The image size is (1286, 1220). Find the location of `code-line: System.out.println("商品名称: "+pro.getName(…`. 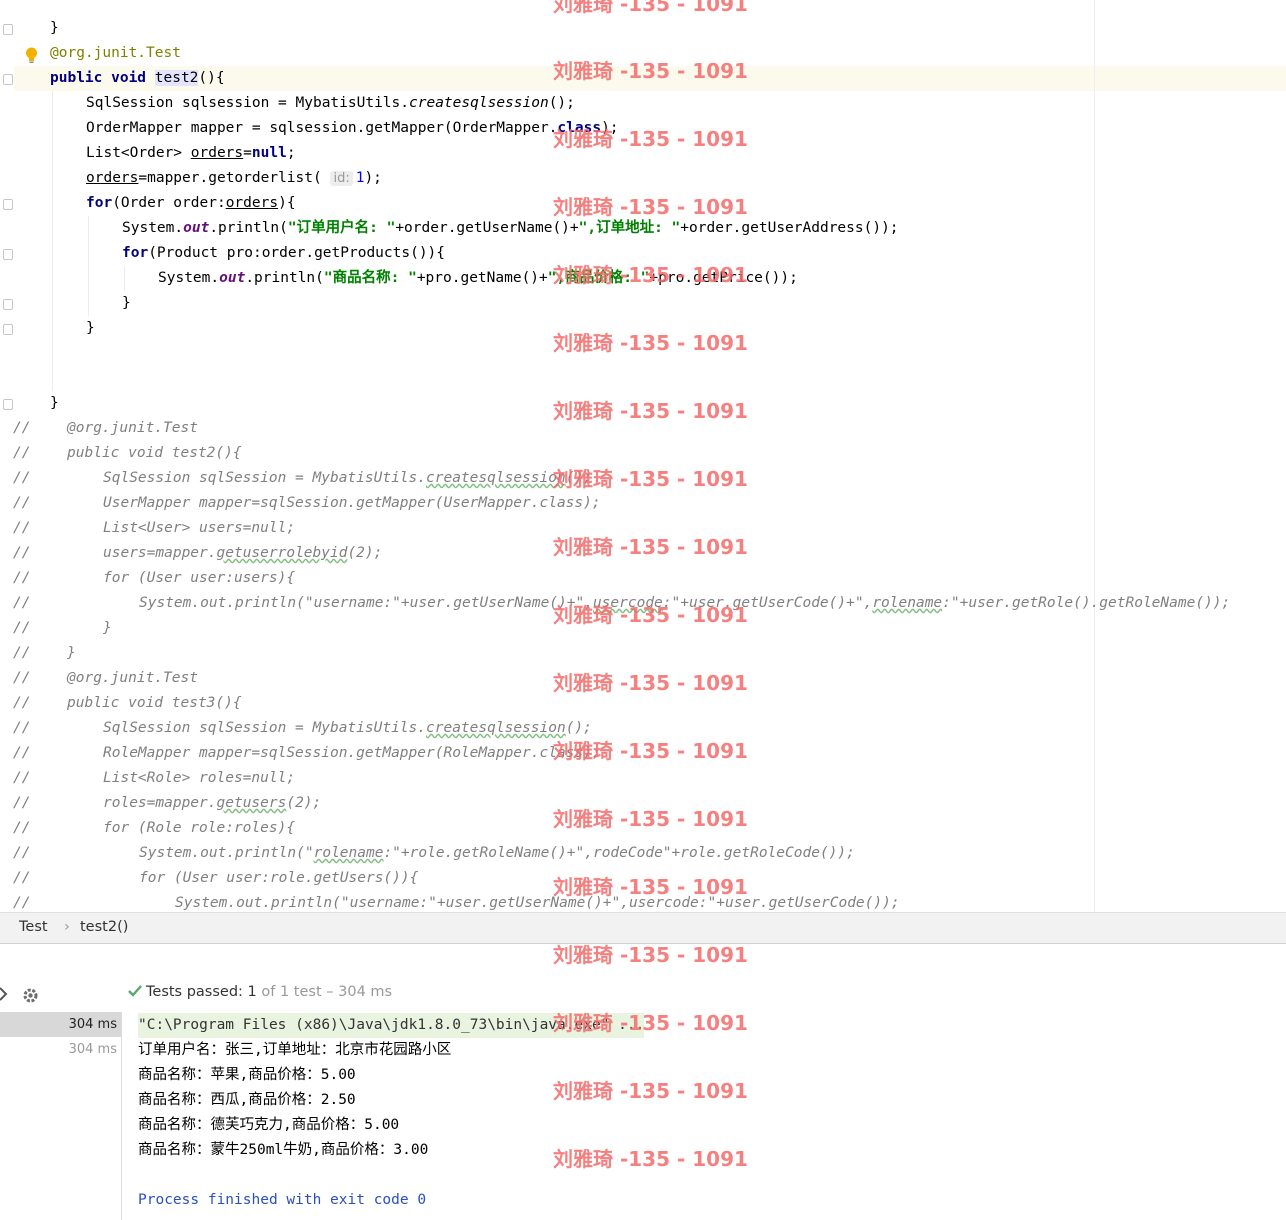

code-line: System.out.println("商品名称: "+pro.getName(… is located at coordinates (478, 278).